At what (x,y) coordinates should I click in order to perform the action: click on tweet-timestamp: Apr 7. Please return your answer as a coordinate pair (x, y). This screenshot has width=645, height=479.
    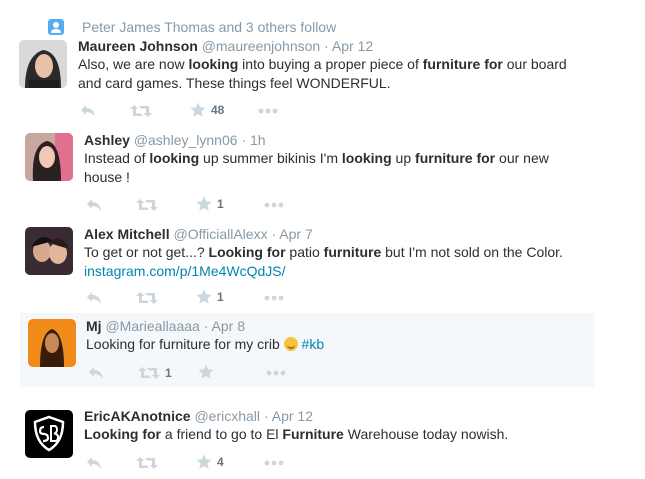
    Looking at the image, I should click on (295, 234).